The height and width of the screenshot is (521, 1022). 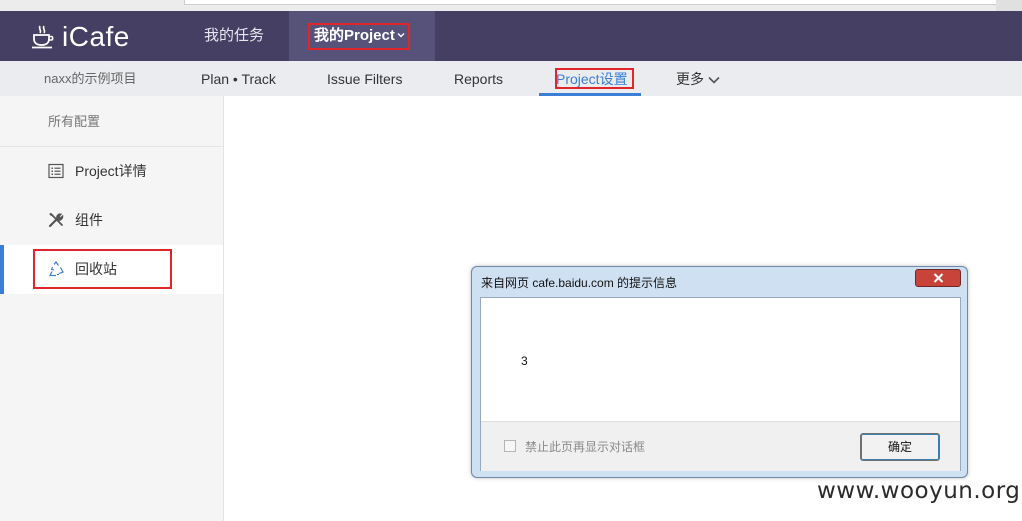 What do you see at coordinates (111, 121) in the screenshot?
I see `sidebar-heading: 所有配置` at bounding box center [111, 121].